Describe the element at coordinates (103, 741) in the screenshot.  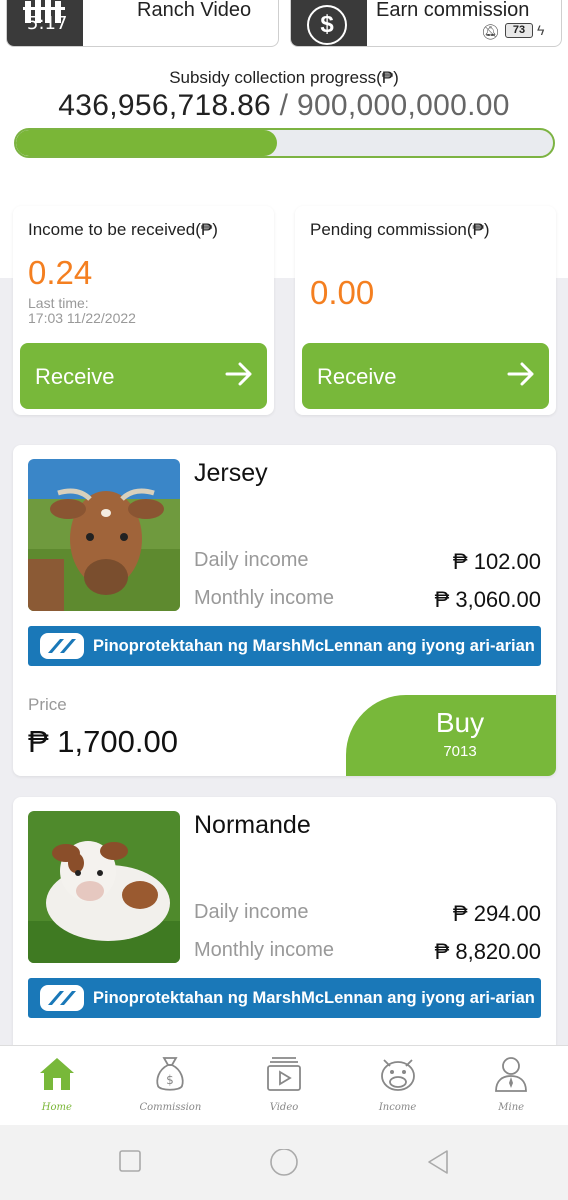
I see `price-value: ₱ 1,700.00` at that location.